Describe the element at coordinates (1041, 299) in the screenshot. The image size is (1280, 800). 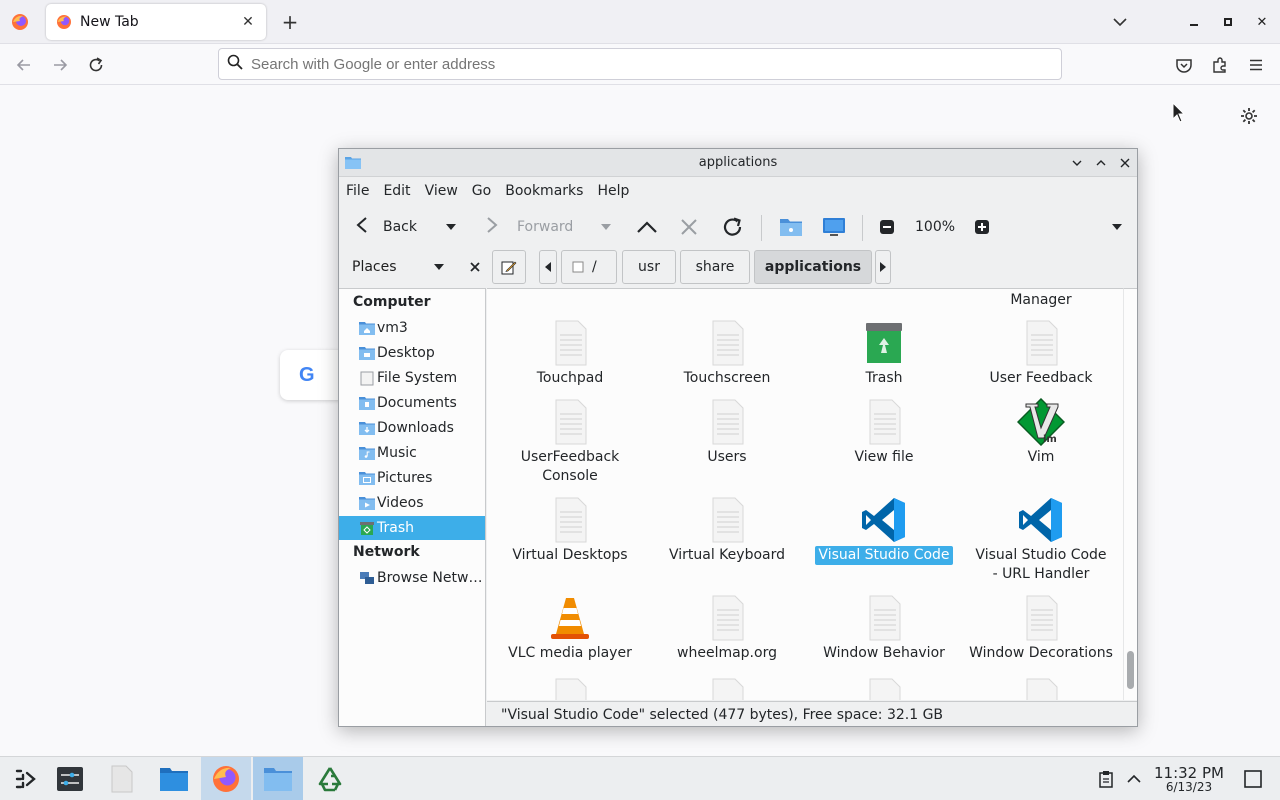
I see `file-item-partial: Manager` at that location.